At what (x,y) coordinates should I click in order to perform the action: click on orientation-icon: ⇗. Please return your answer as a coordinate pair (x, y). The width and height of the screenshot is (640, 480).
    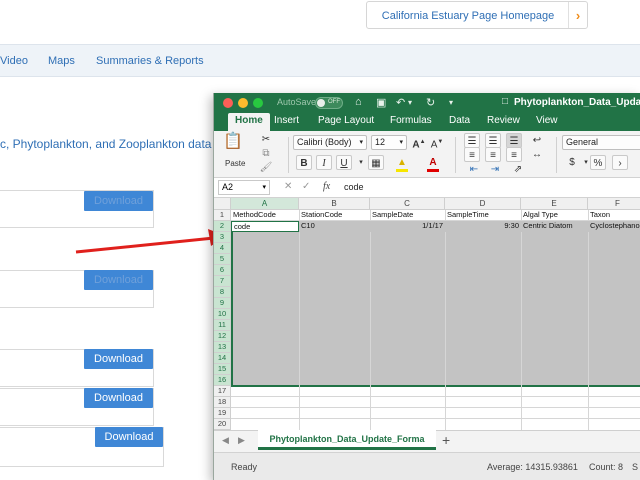
    Looking at the image, I should click on (518, 169).